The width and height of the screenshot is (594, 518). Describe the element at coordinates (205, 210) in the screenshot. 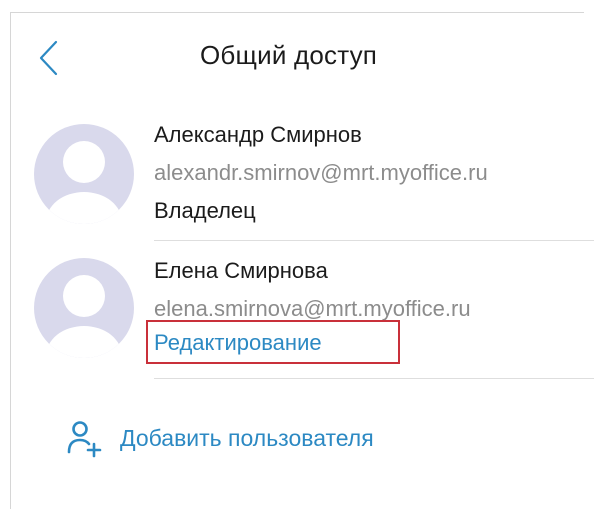

I see `user-role: Владелец` at that location.